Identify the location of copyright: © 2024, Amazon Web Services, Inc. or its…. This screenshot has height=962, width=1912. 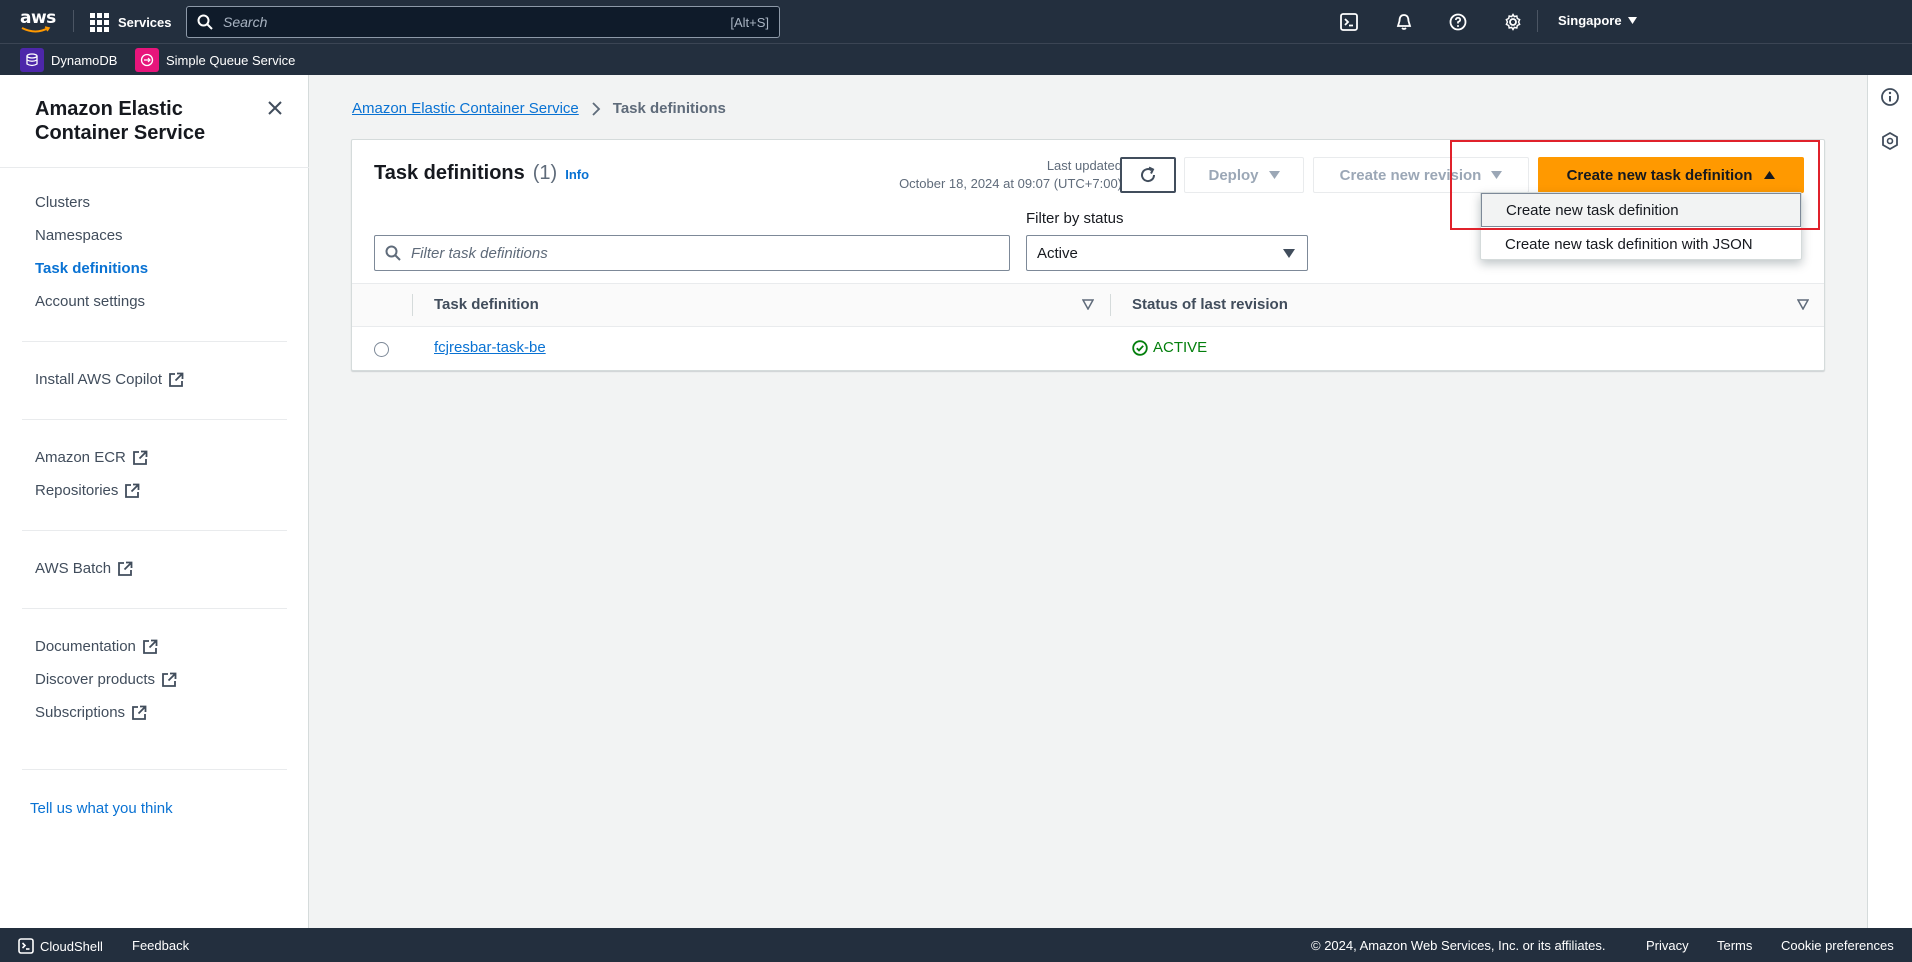
(1458, 945).